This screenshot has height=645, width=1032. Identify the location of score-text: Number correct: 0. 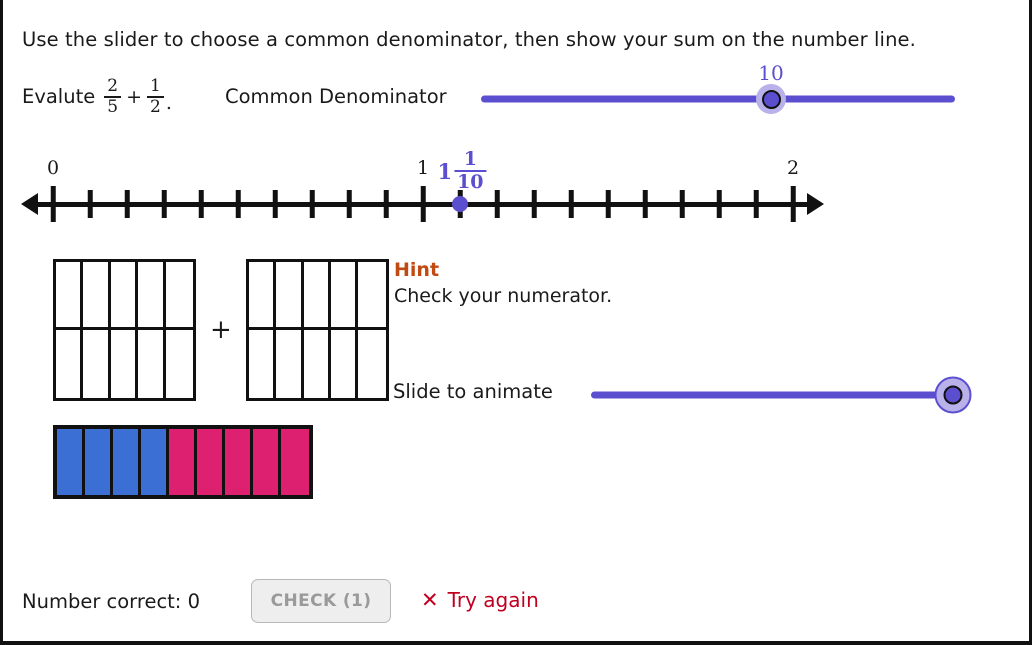
(111, 601).